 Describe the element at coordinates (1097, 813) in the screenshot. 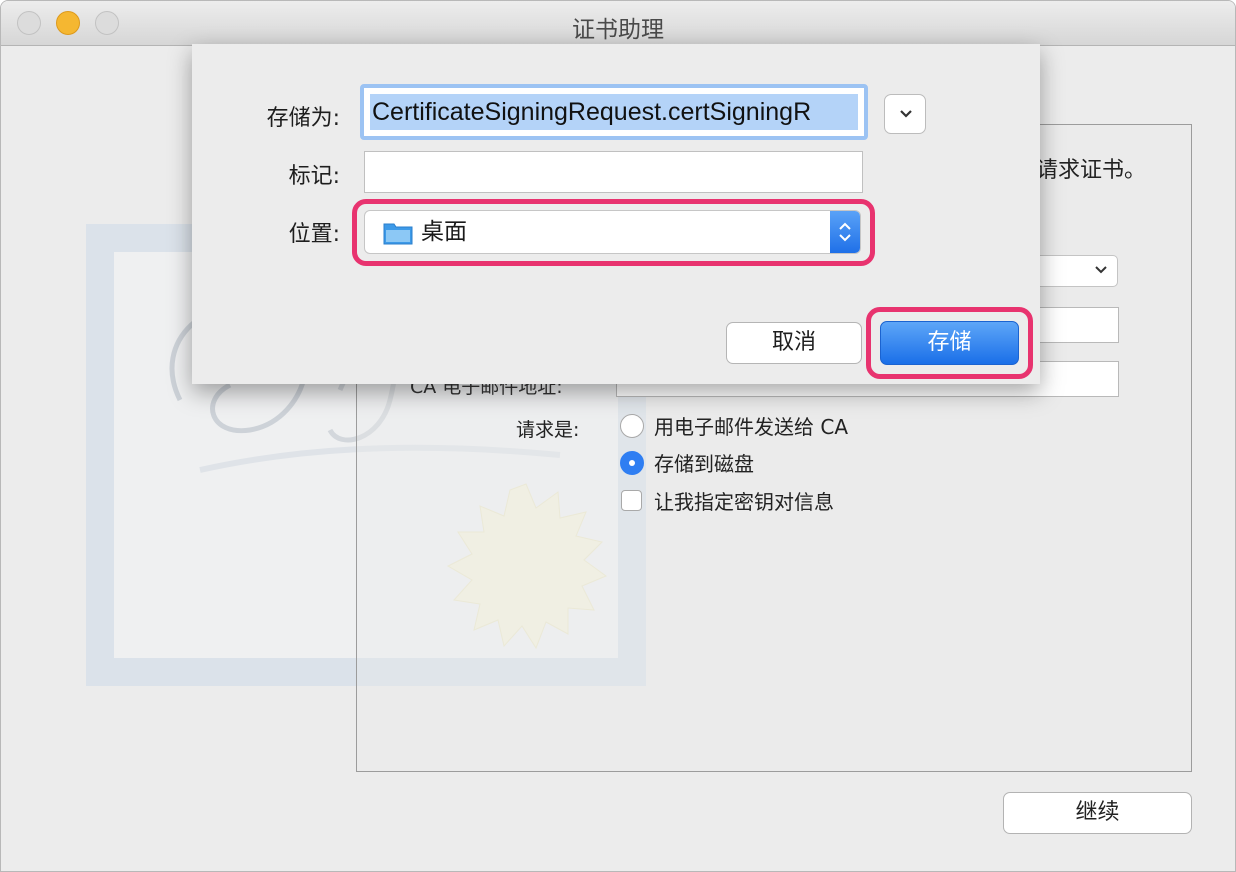

I see `continue-button: 继续` at that location.